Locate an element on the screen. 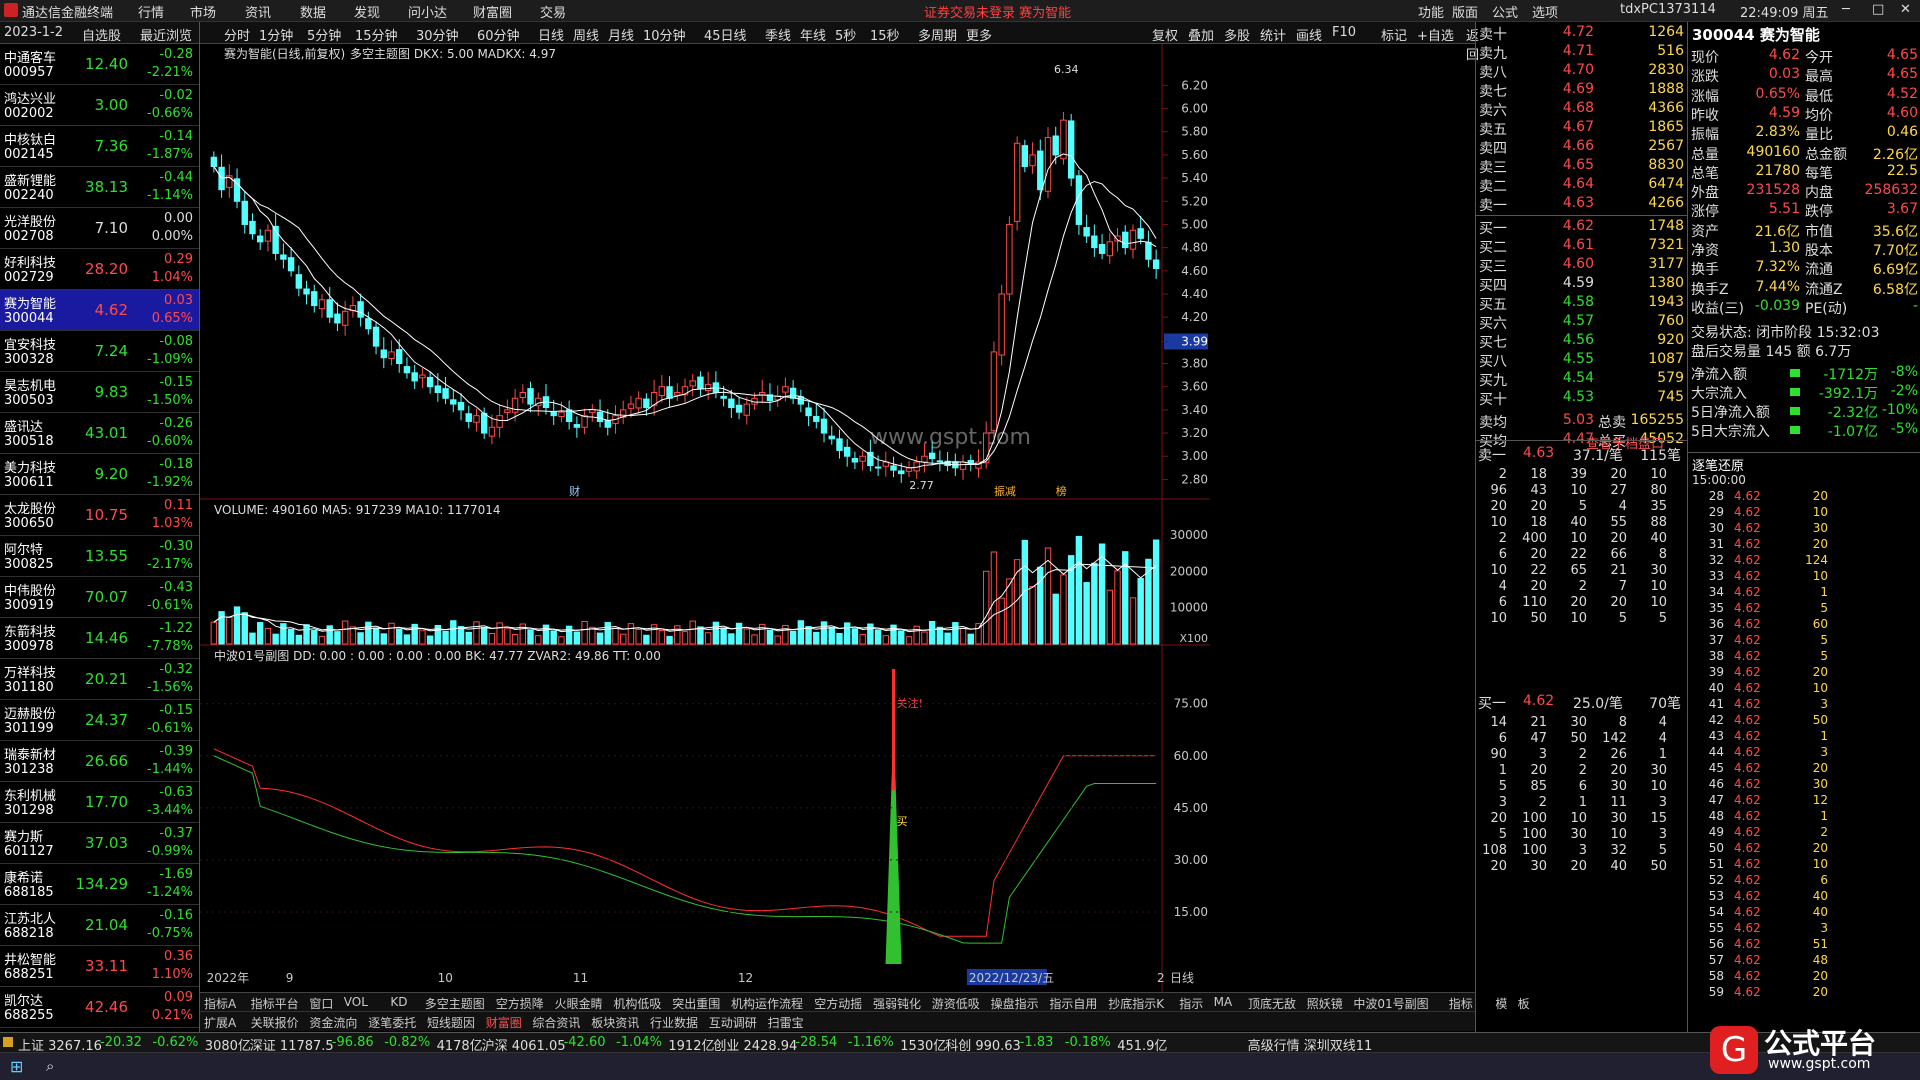 The image size is (1920, 1080). book-row: 买三 4.60 3177 is located at coordinates (1582, 265).